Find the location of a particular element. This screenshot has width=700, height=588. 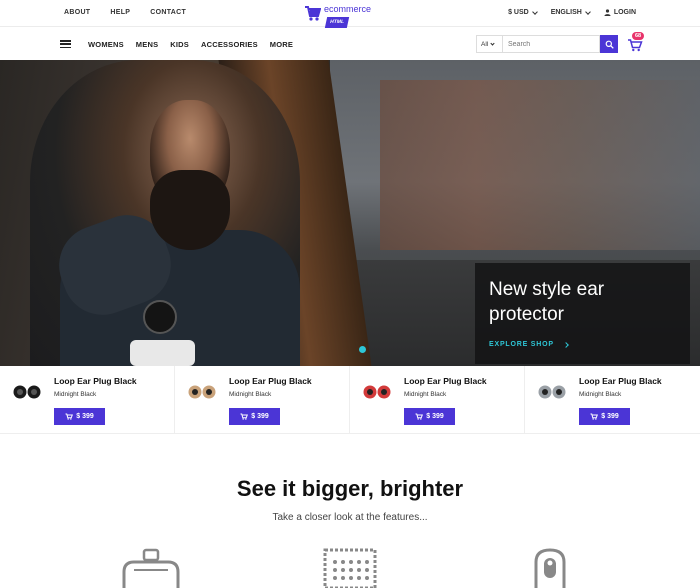

language-select: ENGLISH is located at coordinates (570, 12).